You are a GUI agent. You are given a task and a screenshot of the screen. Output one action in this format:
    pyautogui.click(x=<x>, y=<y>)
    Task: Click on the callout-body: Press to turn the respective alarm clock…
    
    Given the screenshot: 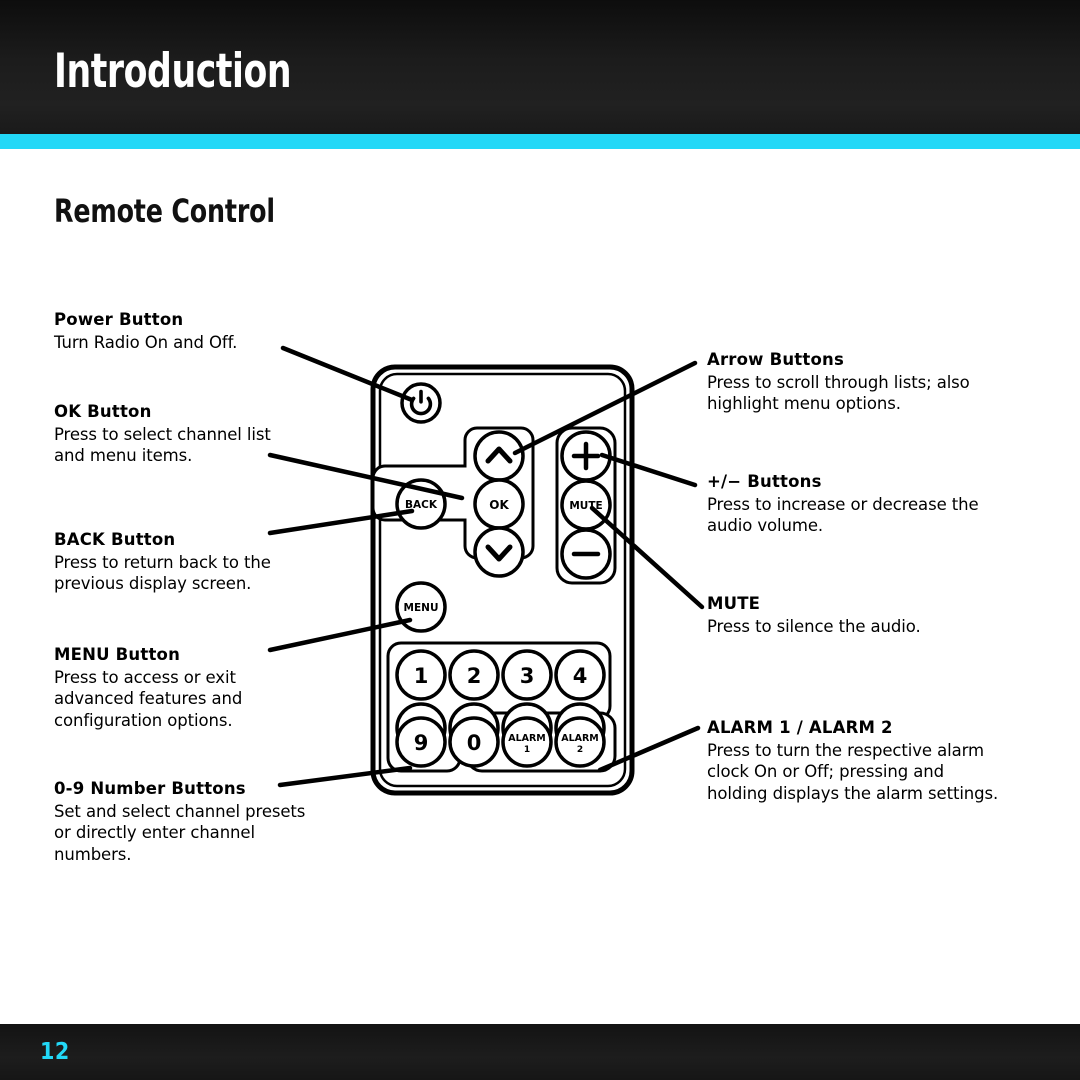 What is the action you would take?
    pyautogui.click(x=853, y=771)
    